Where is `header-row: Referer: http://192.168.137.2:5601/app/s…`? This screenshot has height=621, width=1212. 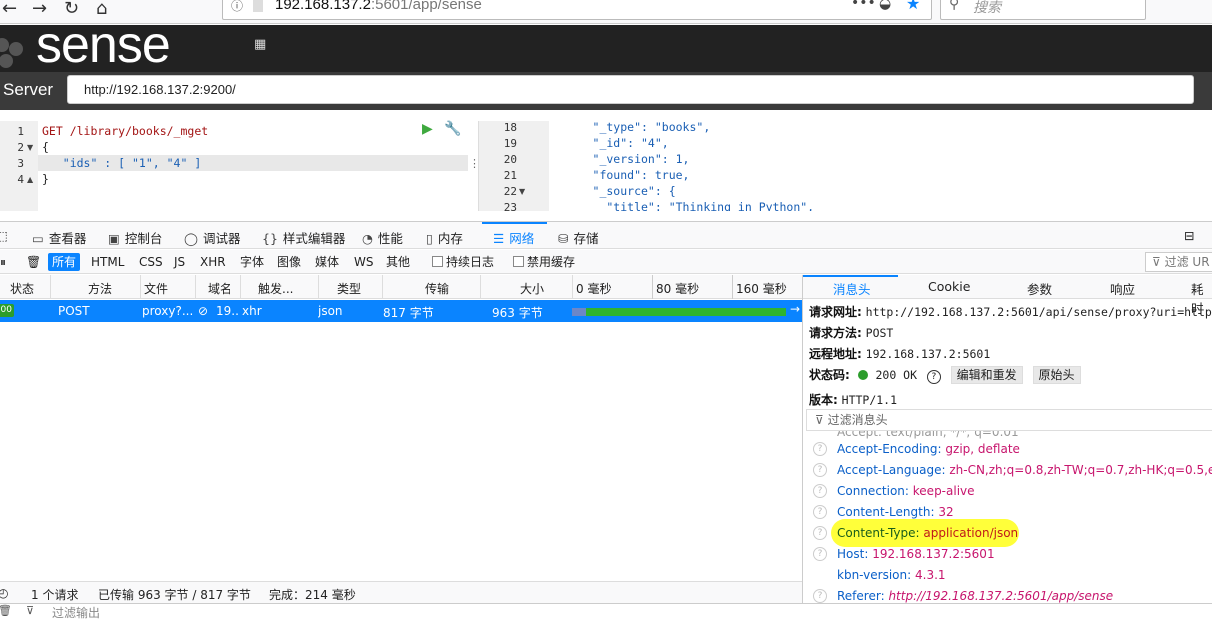 header-row: Referer: http://192.168.137.2:5601/app/s… is located at coordinates (975, 596).